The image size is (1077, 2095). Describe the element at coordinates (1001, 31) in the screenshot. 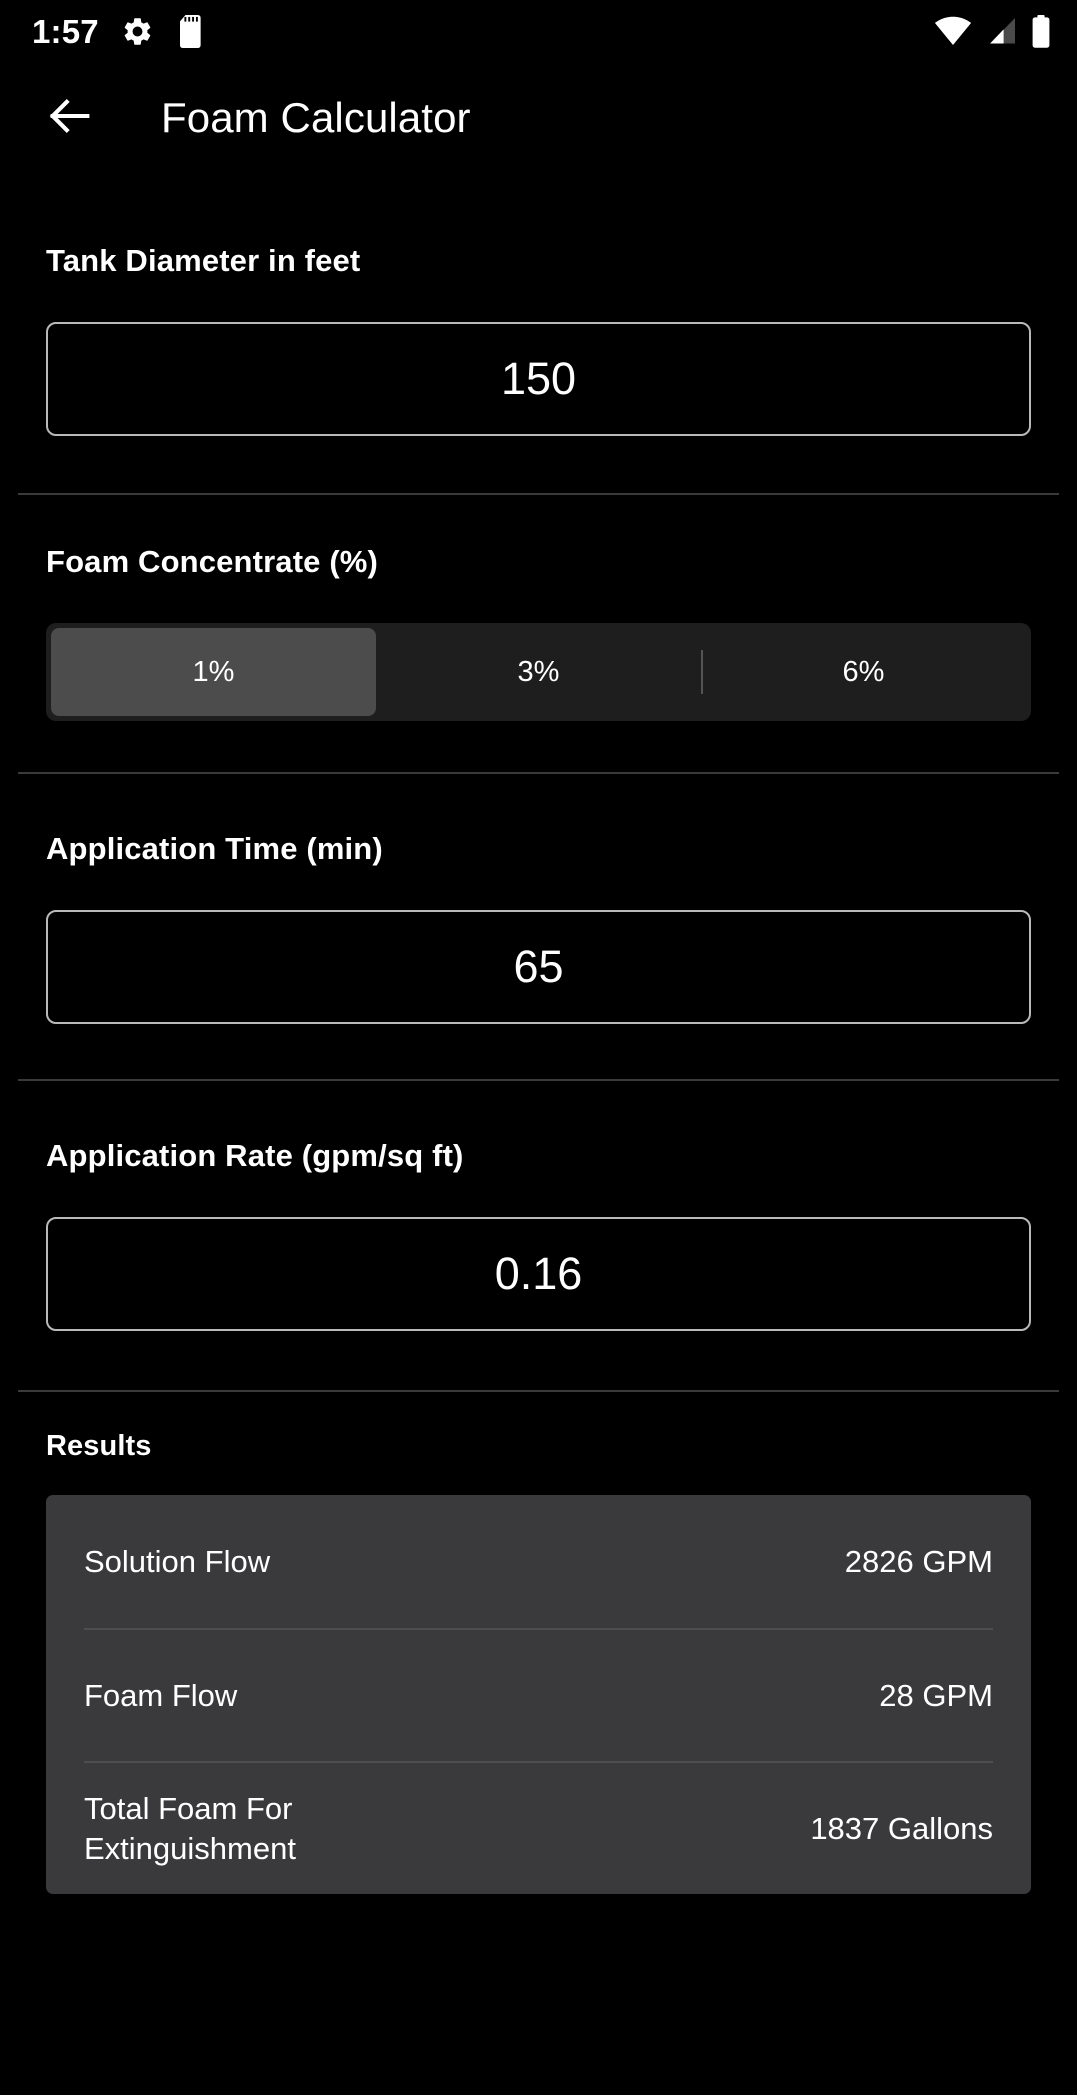

I see `cell-signal-icon` at that location.